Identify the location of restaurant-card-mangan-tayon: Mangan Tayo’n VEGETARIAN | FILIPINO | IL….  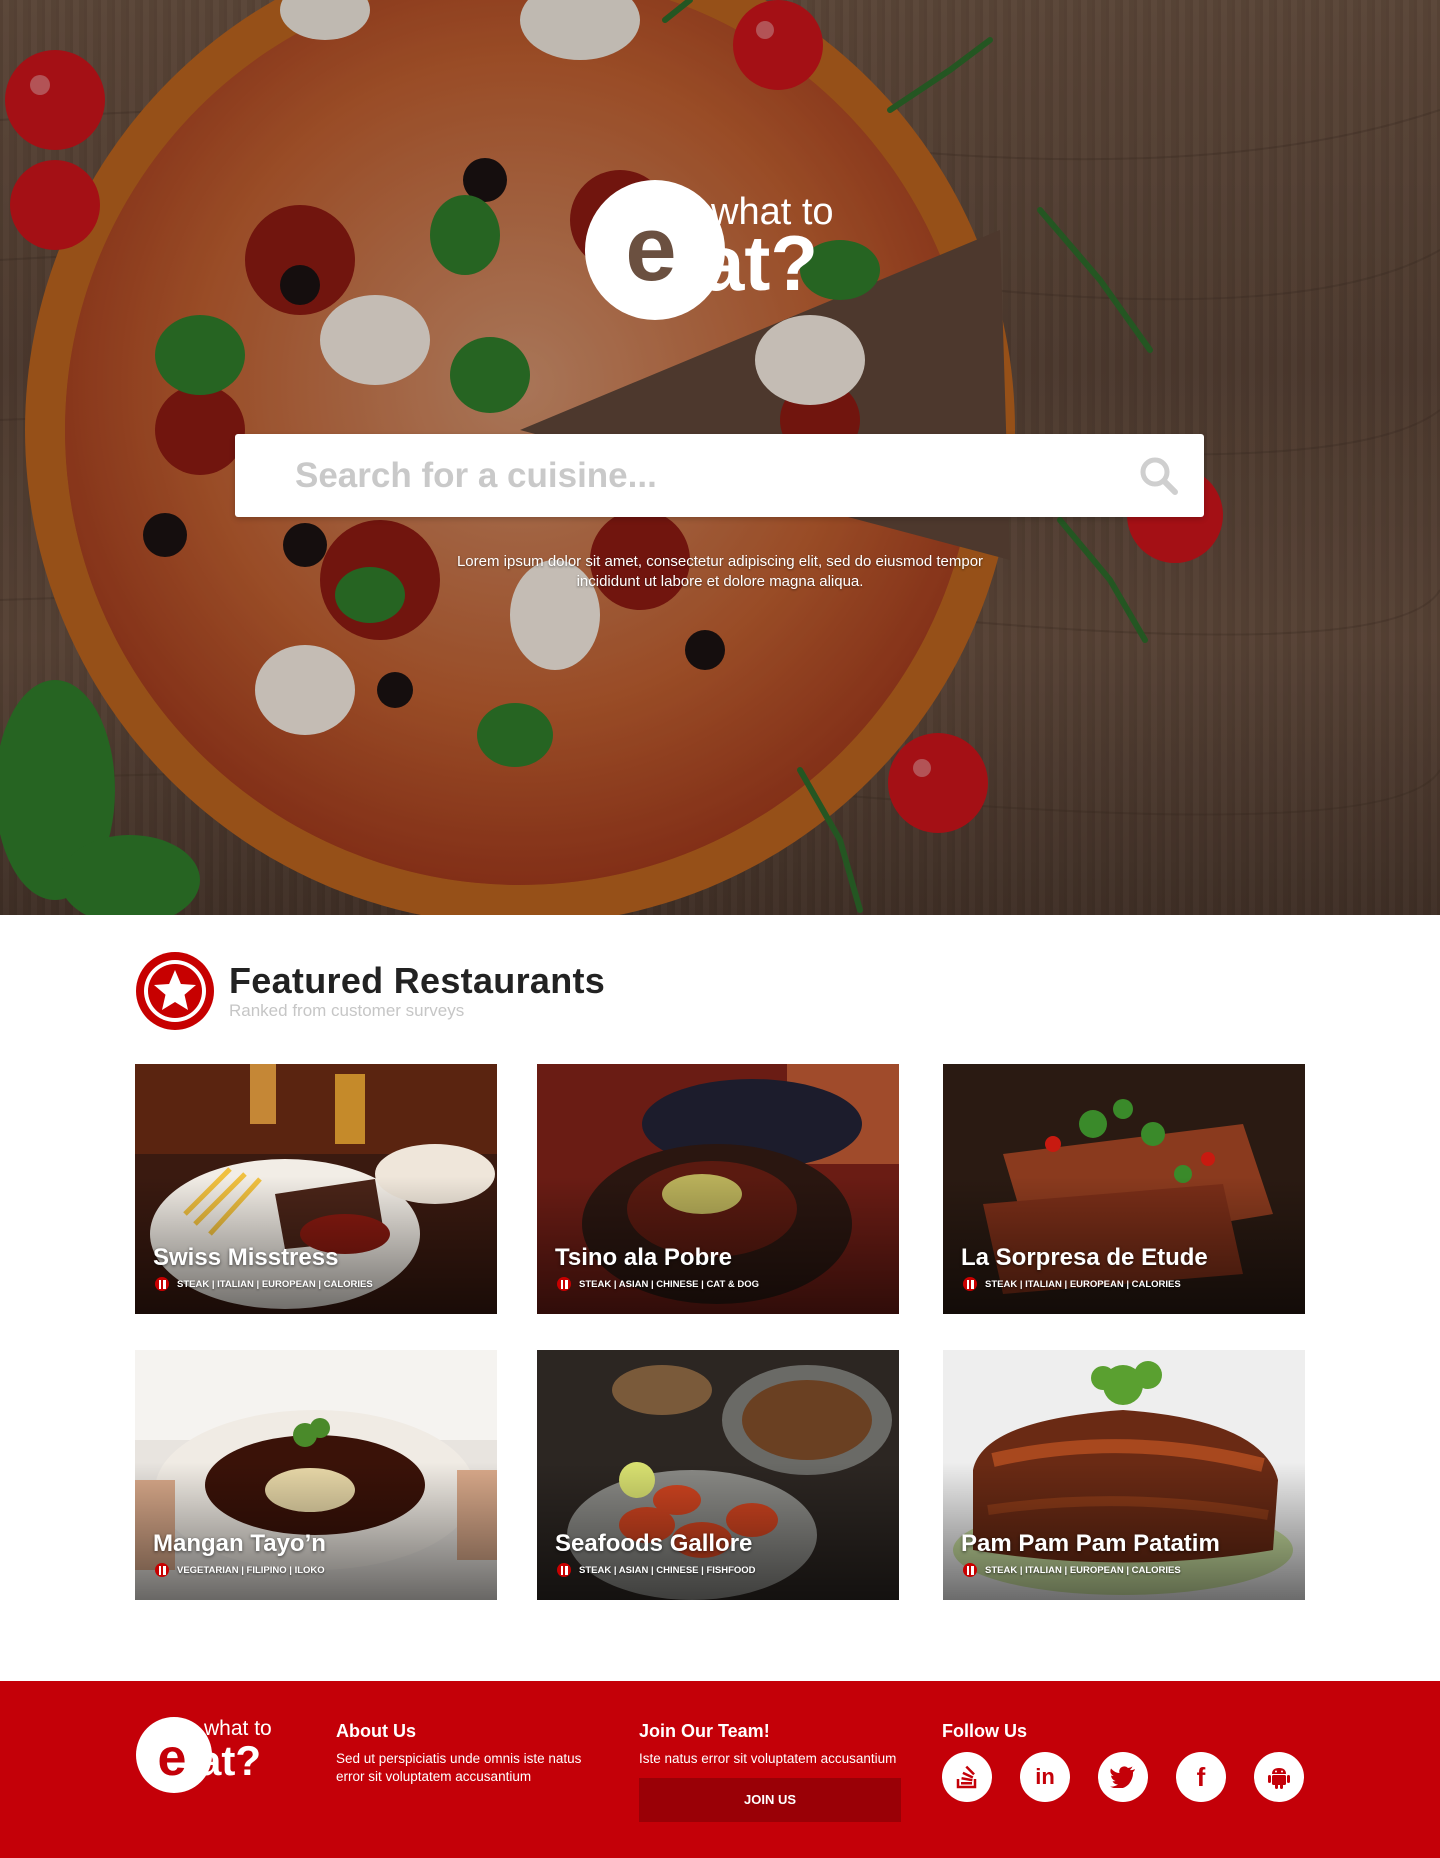
(316, 1475).